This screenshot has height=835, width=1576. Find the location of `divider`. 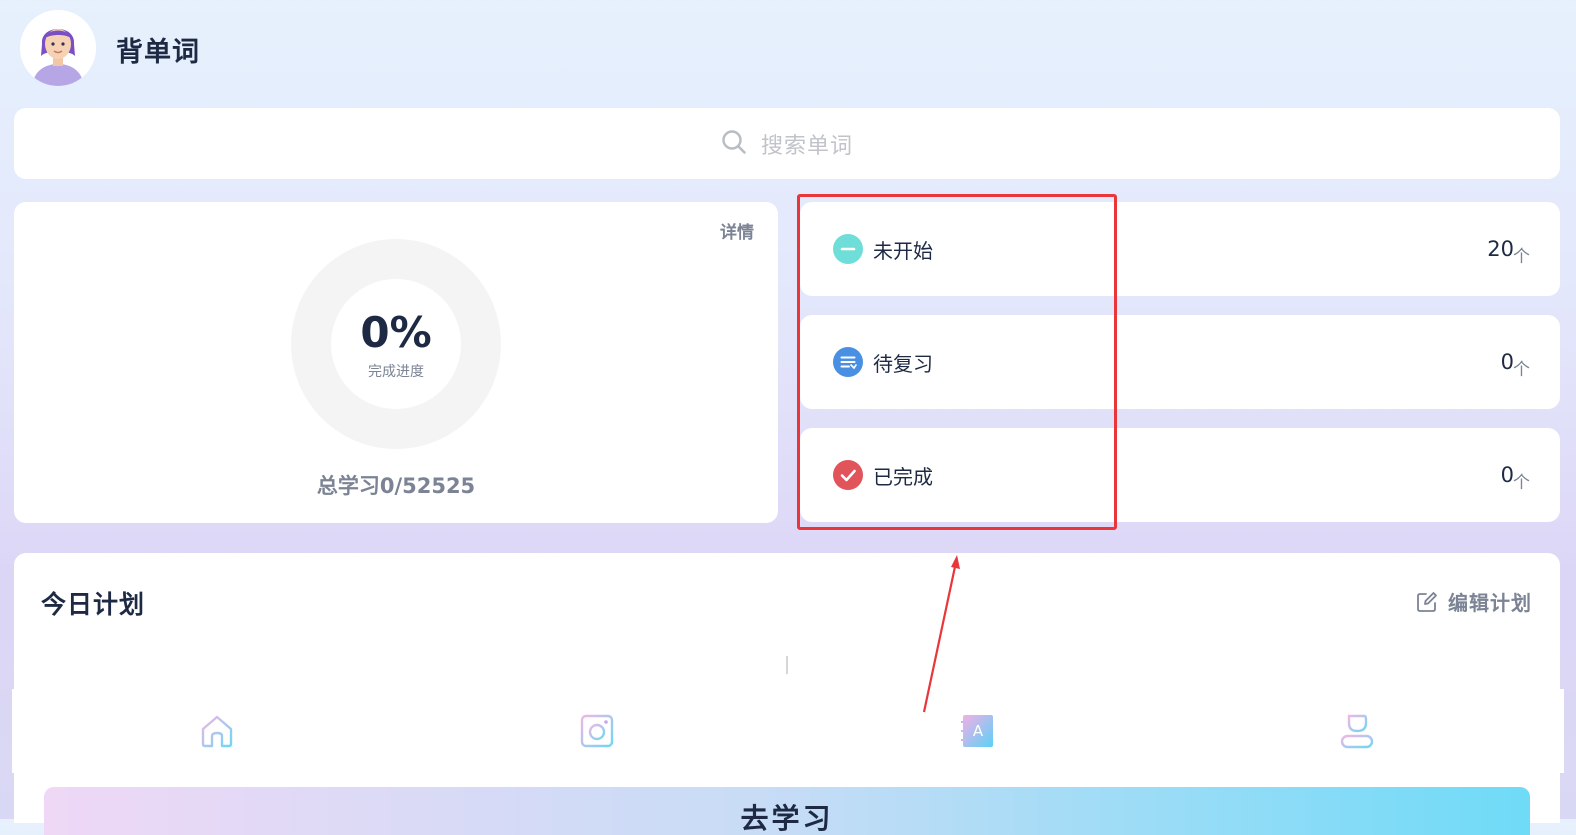

divider is located at coordinates (787, 665).